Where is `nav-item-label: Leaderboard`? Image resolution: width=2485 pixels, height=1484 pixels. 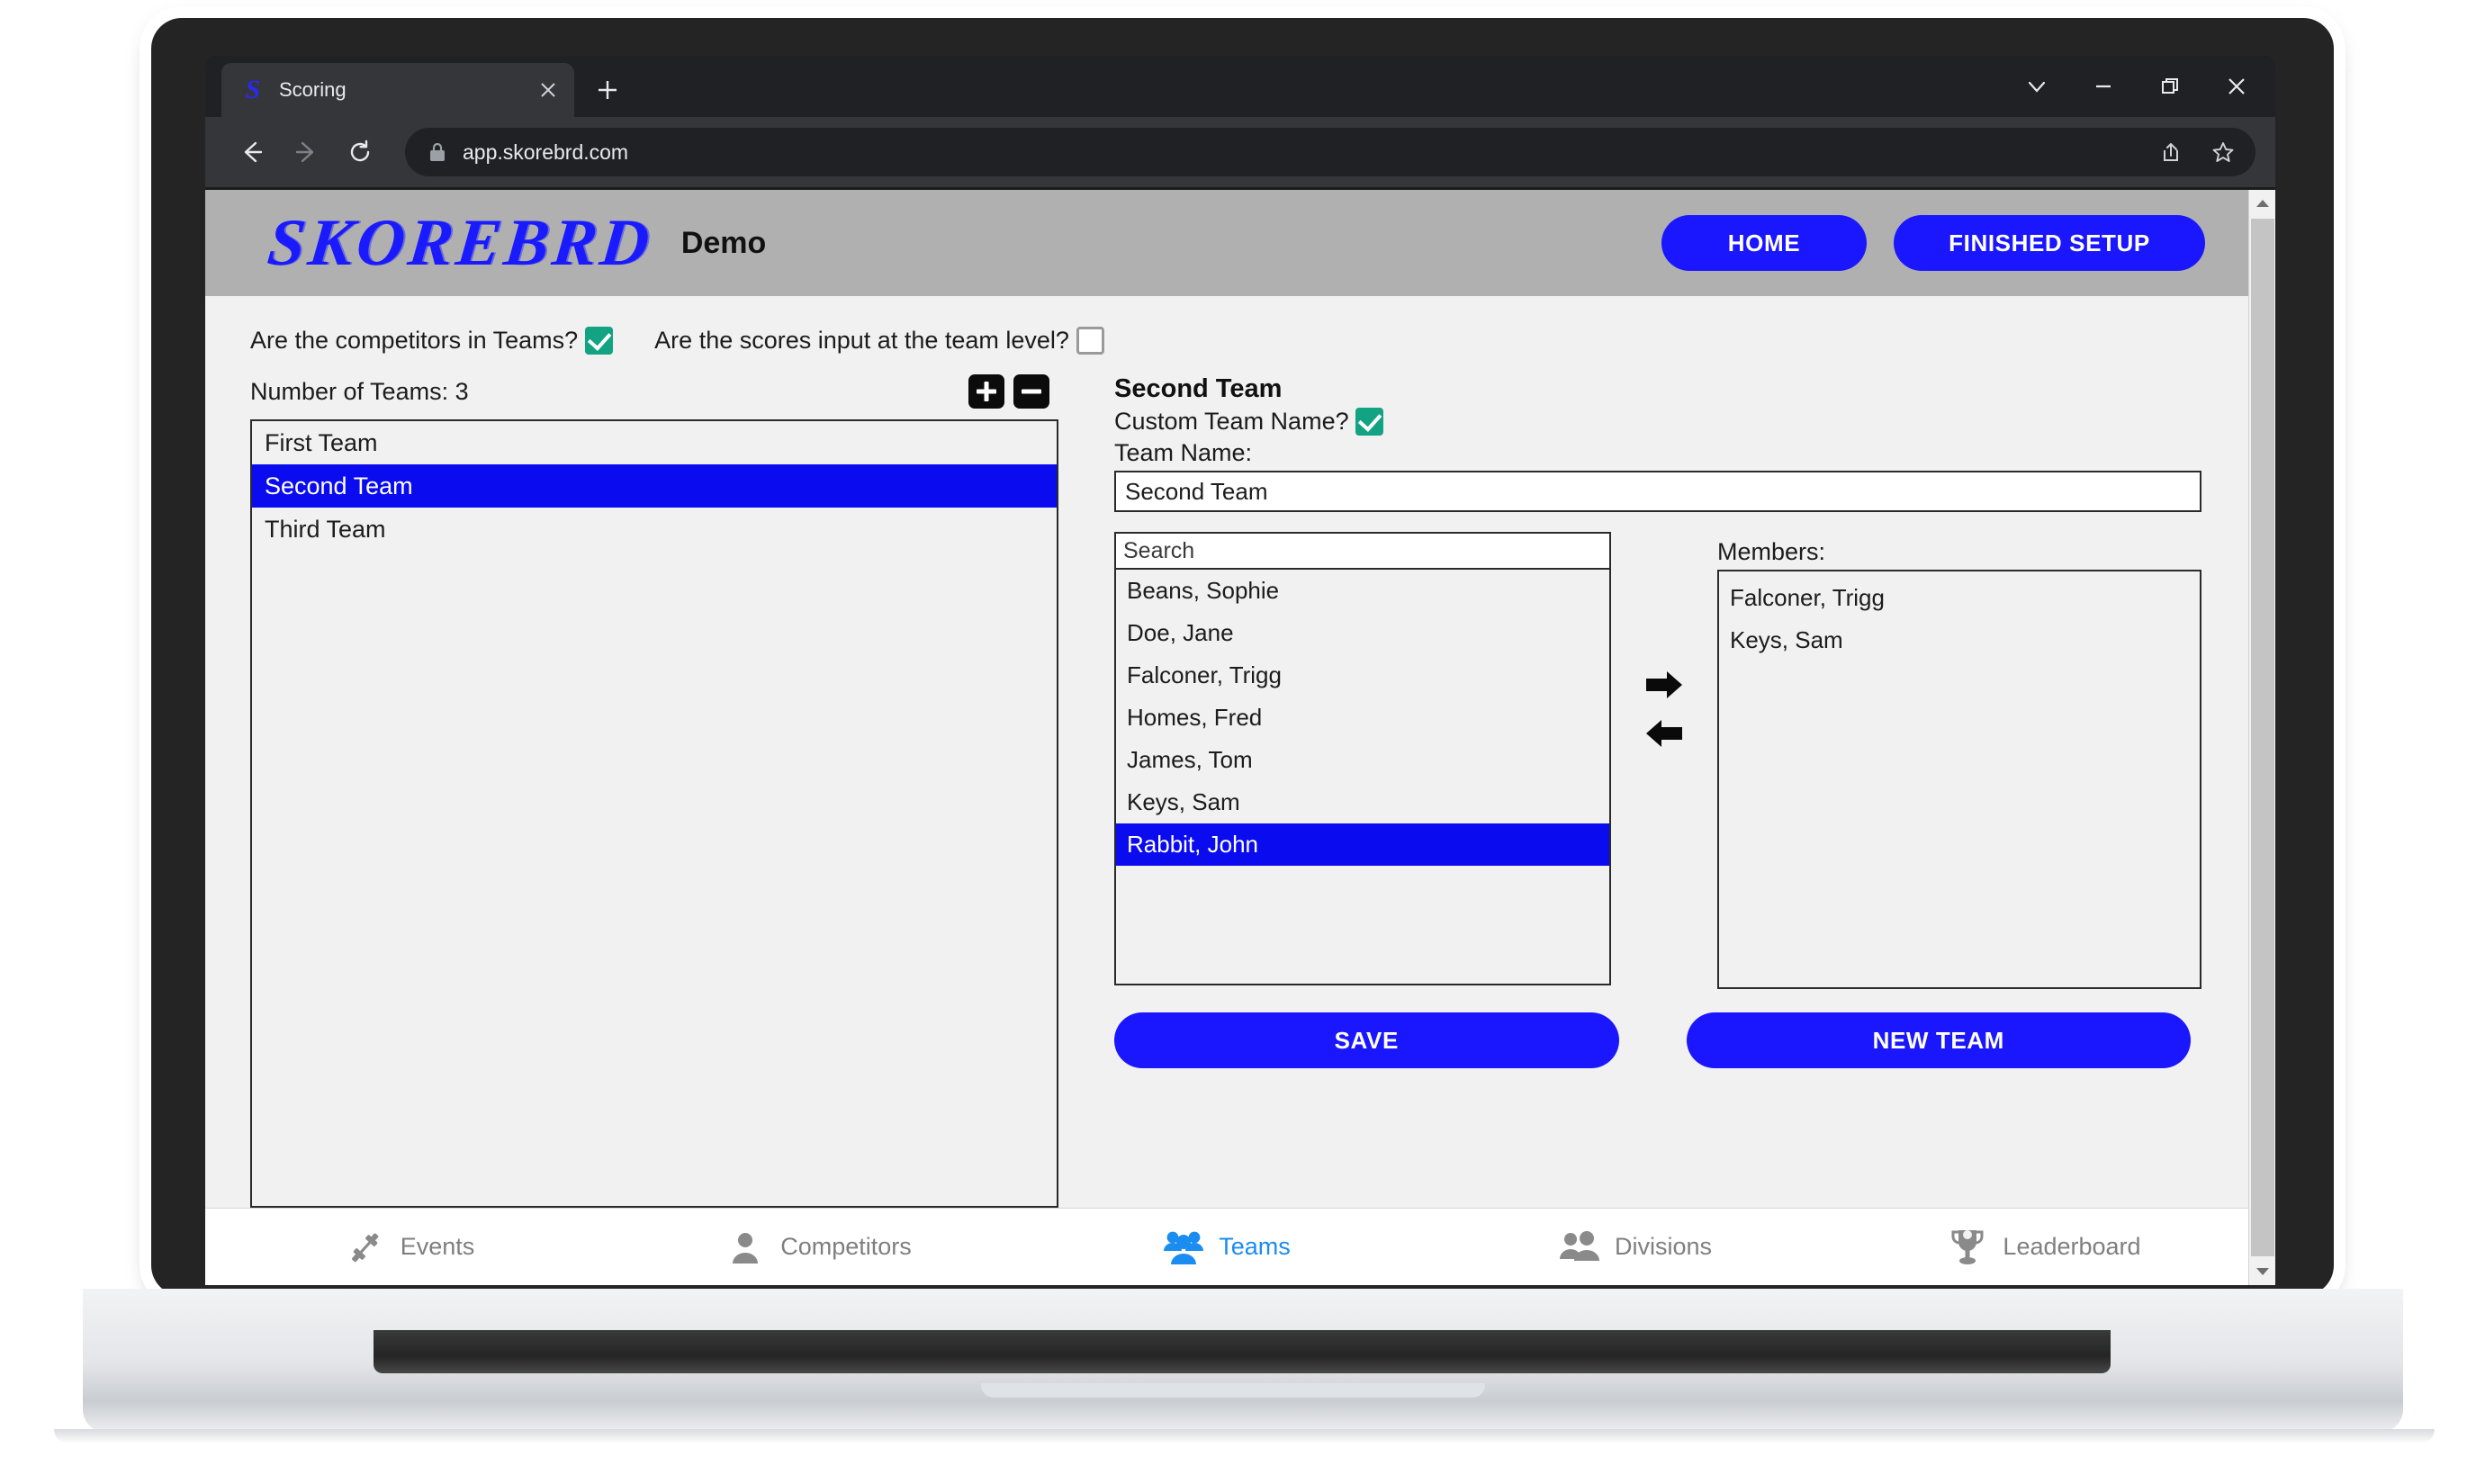
nav-item-label: Leaderboard is located at coordinates (2072, 1246).